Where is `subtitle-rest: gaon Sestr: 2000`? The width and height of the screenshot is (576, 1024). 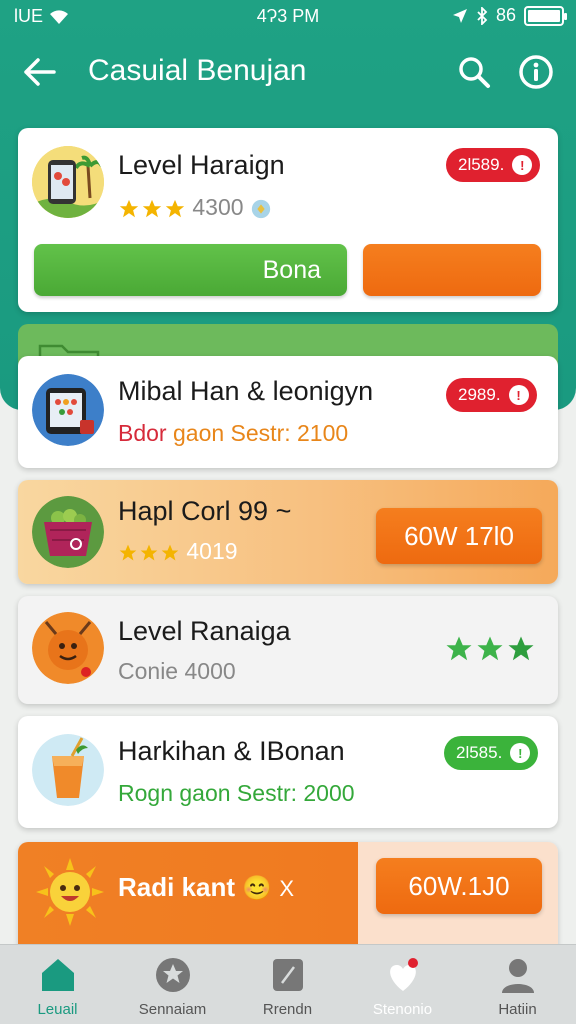 subtitle-rest: gaon Sestr: 2000 is located at coordinates (267, 793).